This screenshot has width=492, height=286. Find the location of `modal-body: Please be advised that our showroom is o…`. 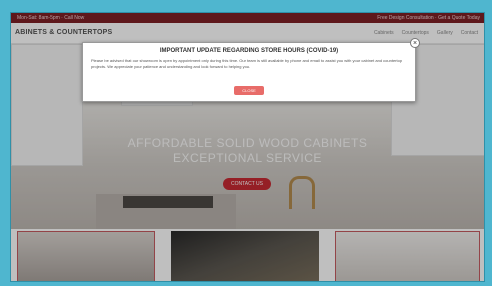

modal-body: Please be advised that our showroom is o… is located at coordinates (247, 63).